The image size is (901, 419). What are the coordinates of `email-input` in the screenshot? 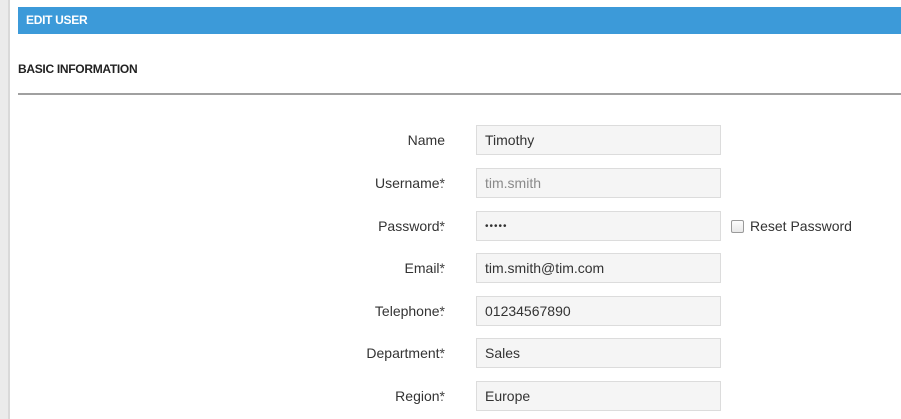 It's located at (598, 268).